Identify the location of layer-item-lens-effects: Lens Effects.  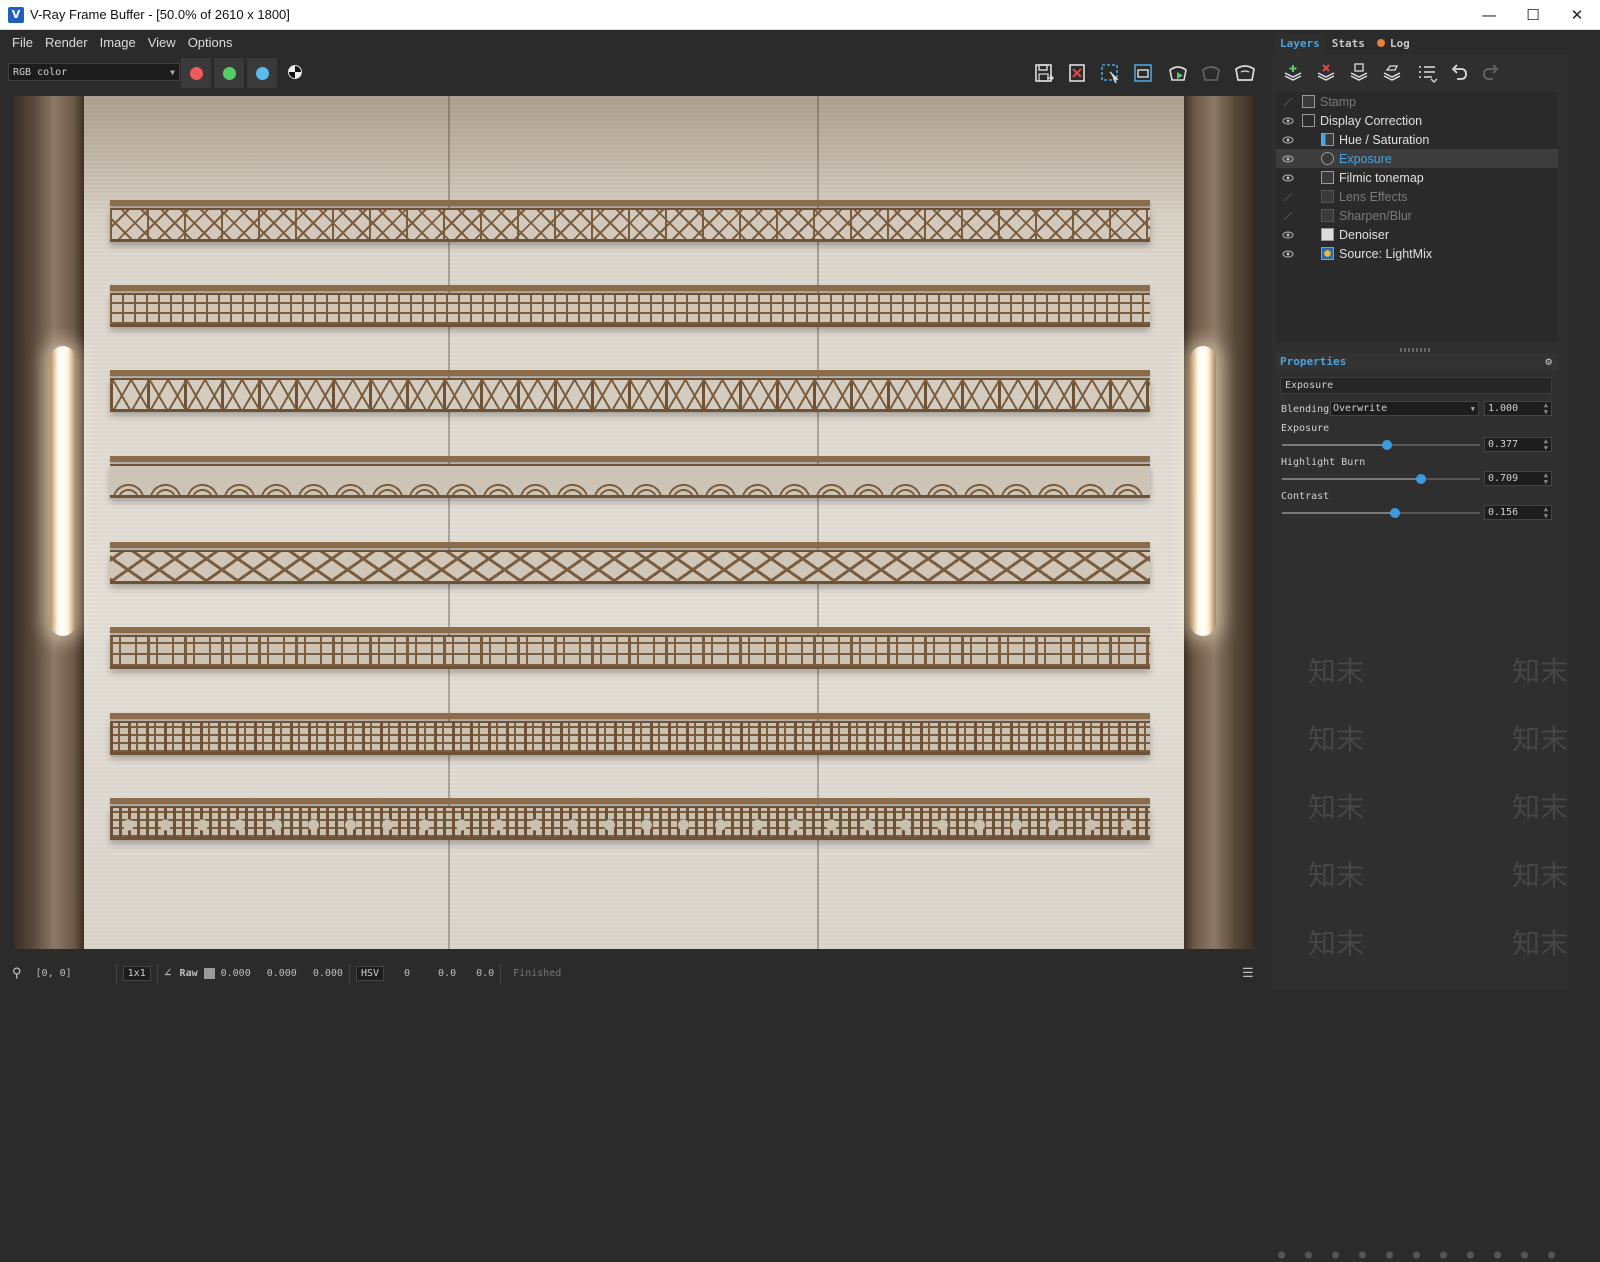
(1417, 196).